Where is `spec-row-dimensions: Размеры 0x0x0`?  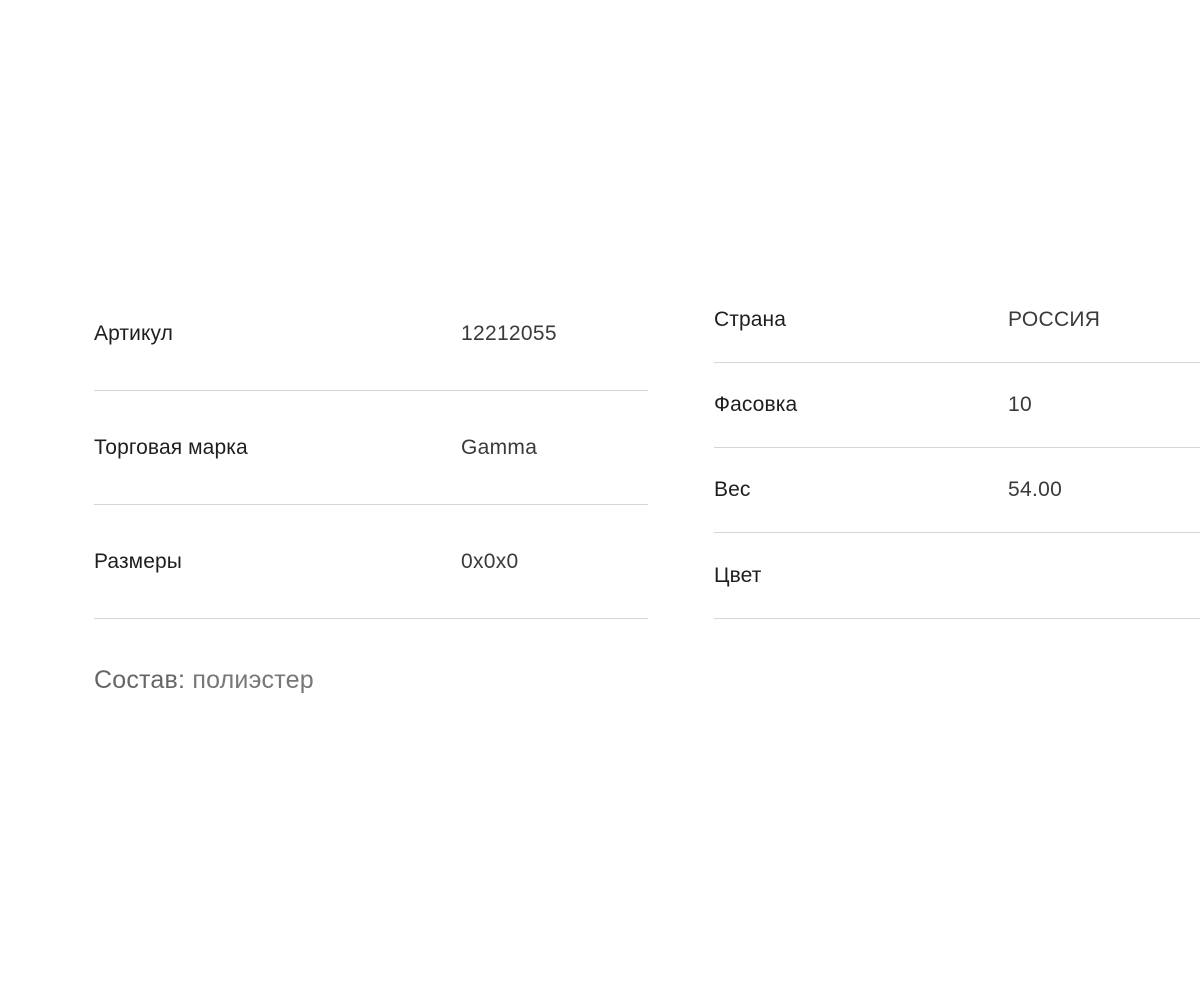
spec-row-dimensions: Размеры 0x0x0 is located at coordinates (371, 562).